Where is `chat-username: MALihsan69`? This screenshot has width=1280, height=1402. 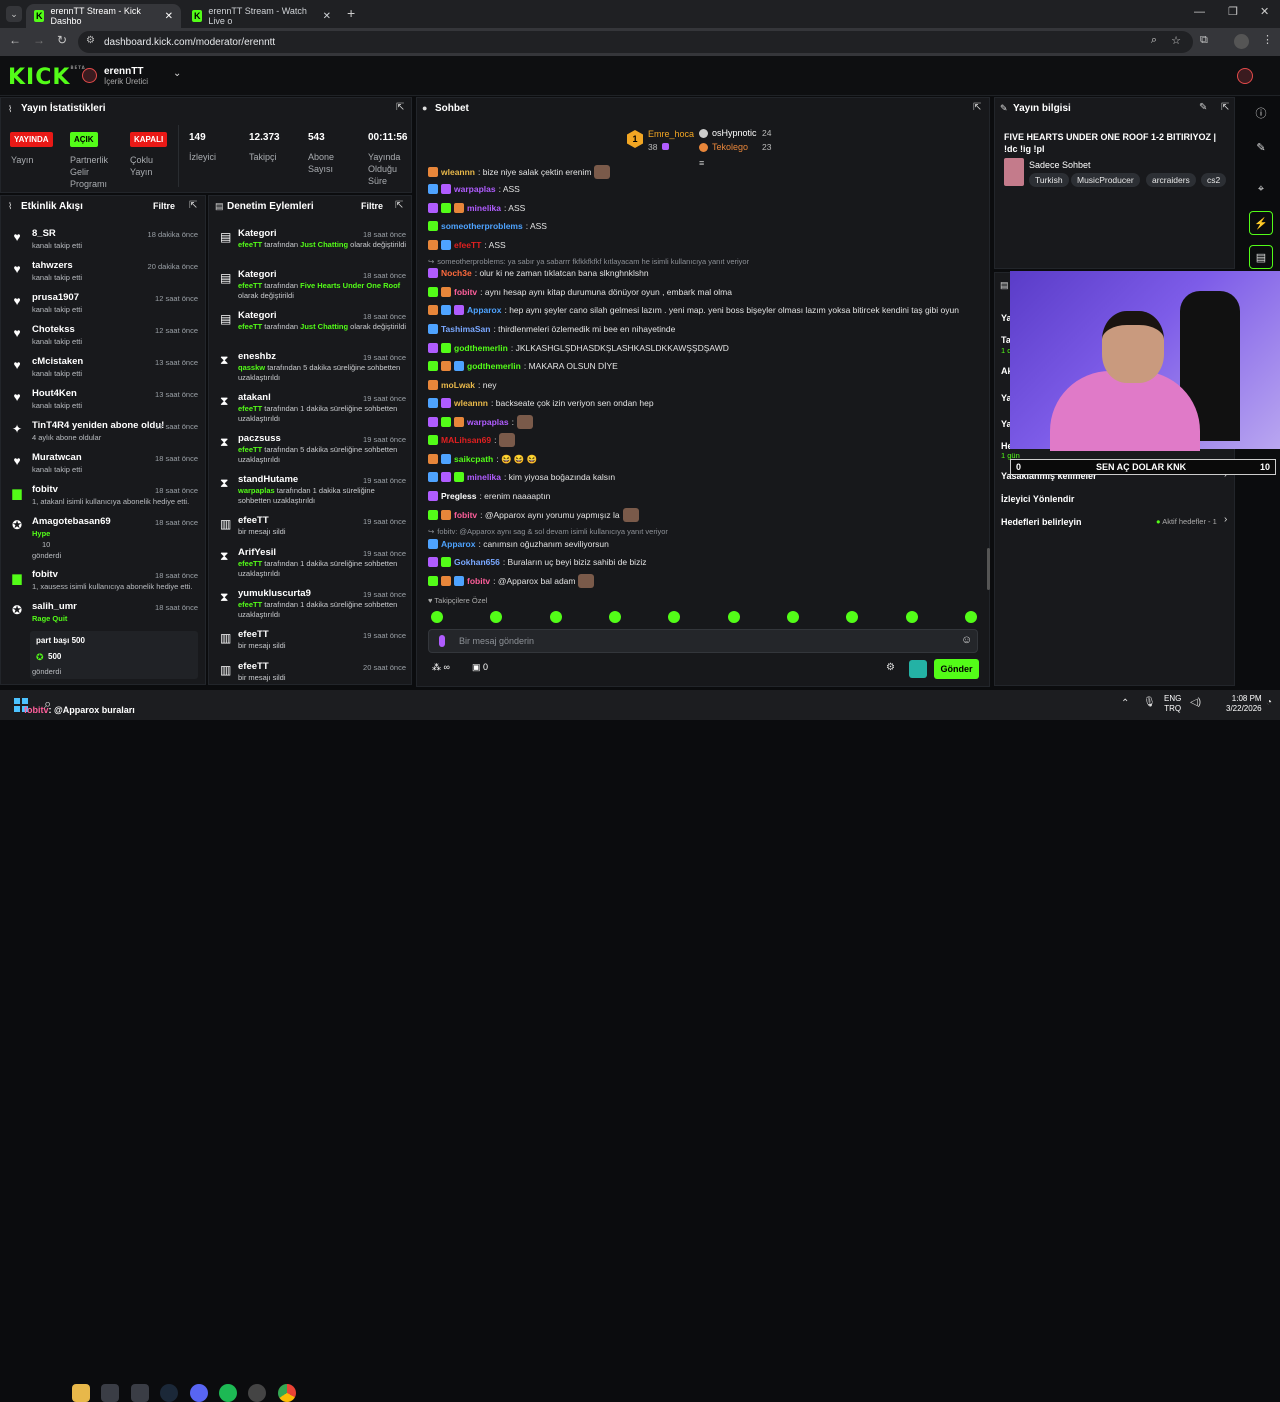
chat-username: MALihsan69 is located at coordinates (466, 440).